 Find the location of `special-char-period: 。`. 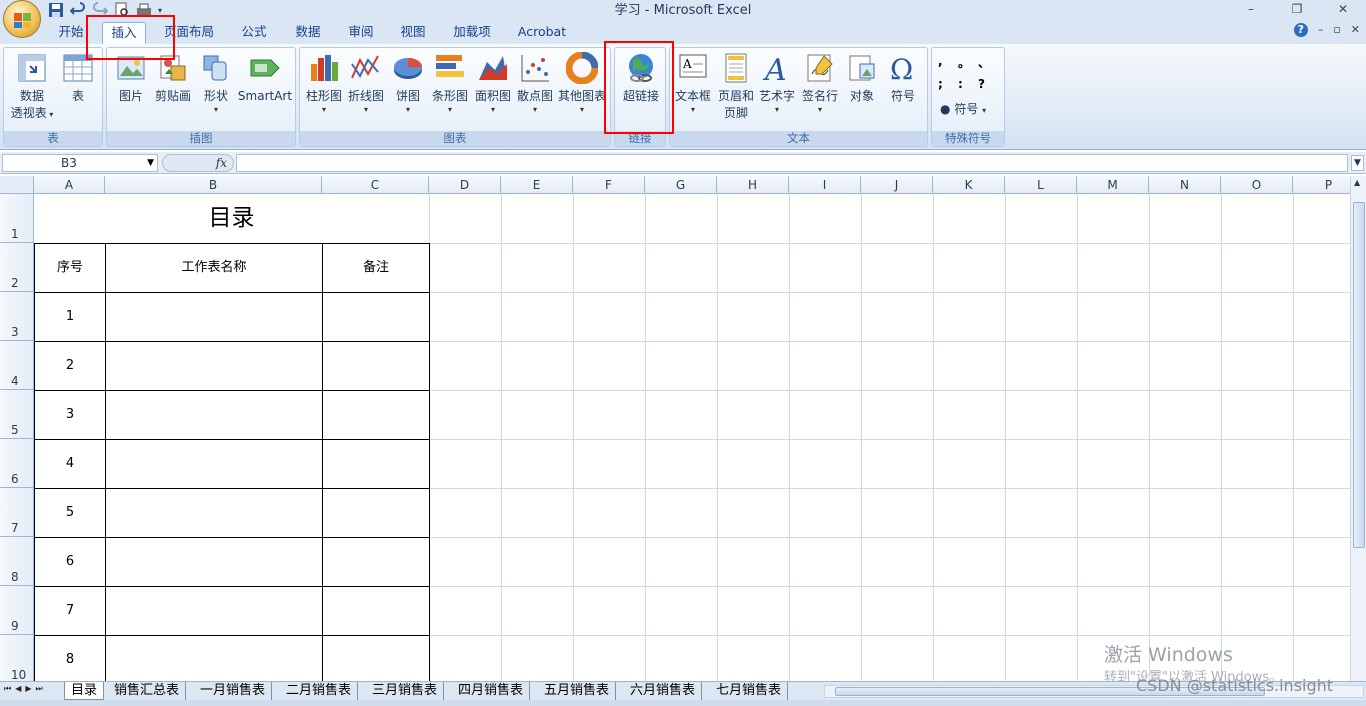

special-char-period: 。 is located at coordinates (968, 62).